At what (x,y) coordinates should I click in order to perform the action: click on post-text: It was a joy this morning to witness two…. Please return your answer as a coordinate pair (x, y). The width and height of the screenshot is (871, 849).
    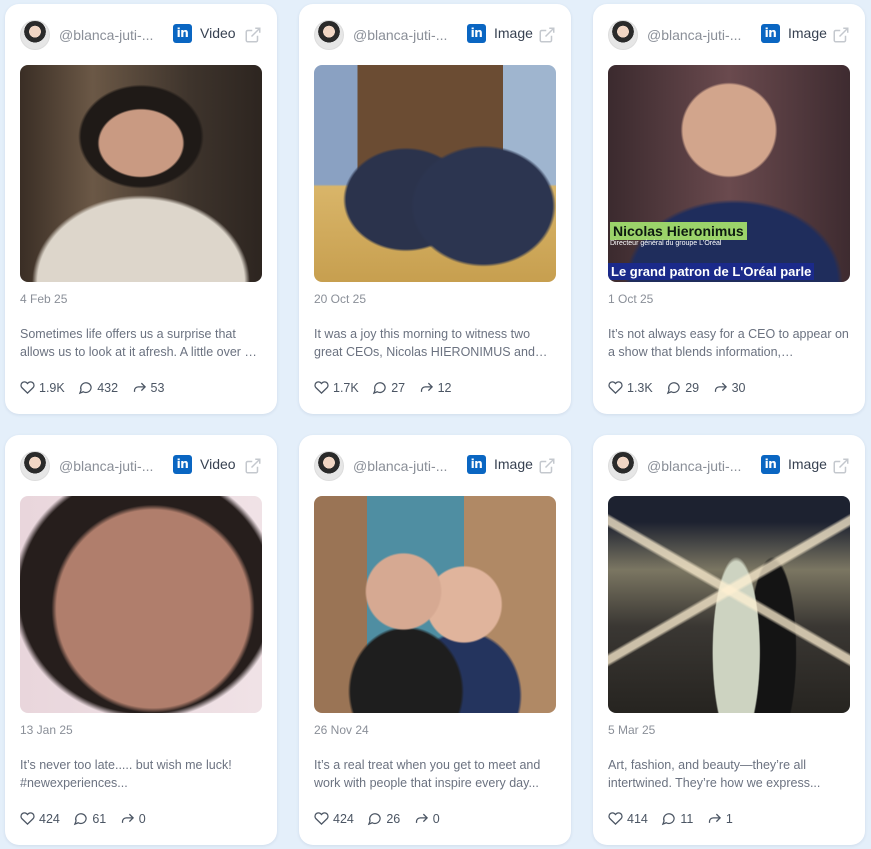
    Looking at the image, I should click on (424, 343).